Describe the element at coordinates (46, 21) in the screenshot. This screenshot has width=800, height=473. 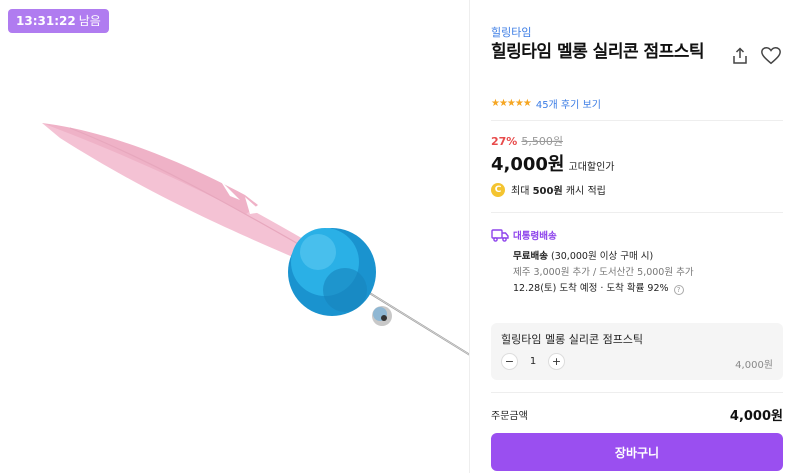
I see `timer-time: 13:31:22` at that location.